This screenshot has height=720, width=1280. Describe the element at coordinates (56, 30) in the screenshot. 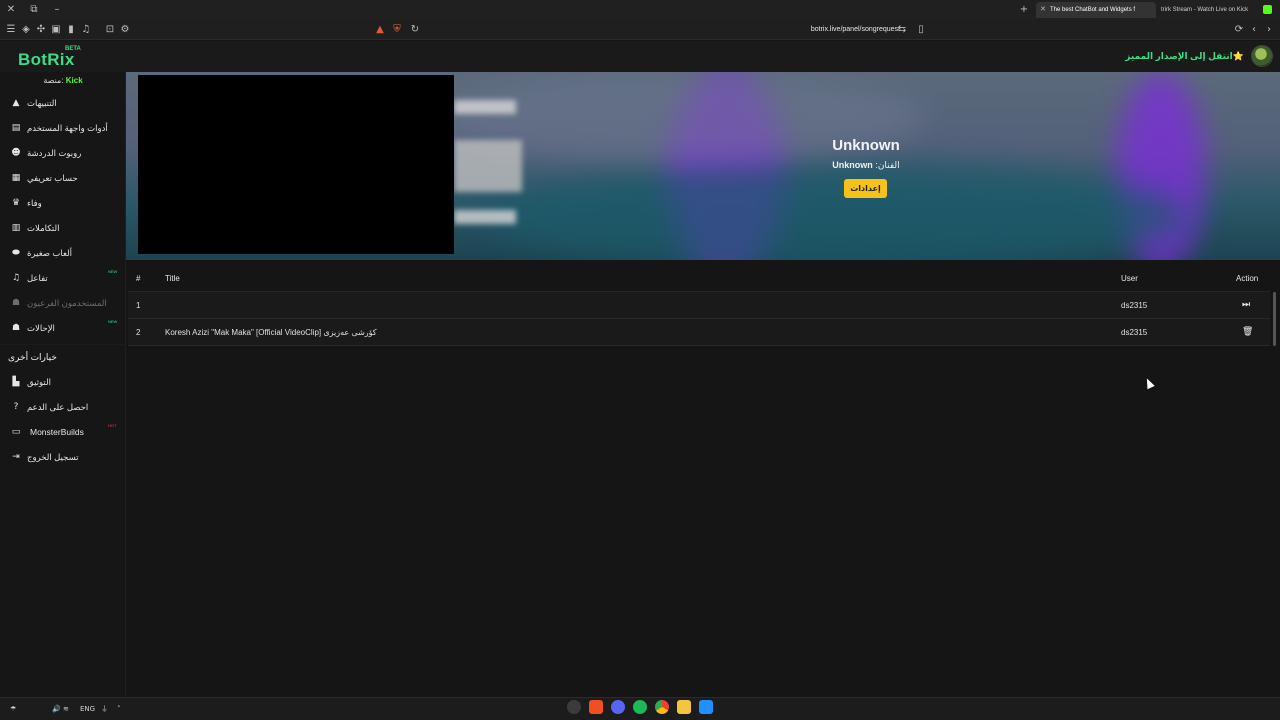

I see `window-icon: ▣` at that location.